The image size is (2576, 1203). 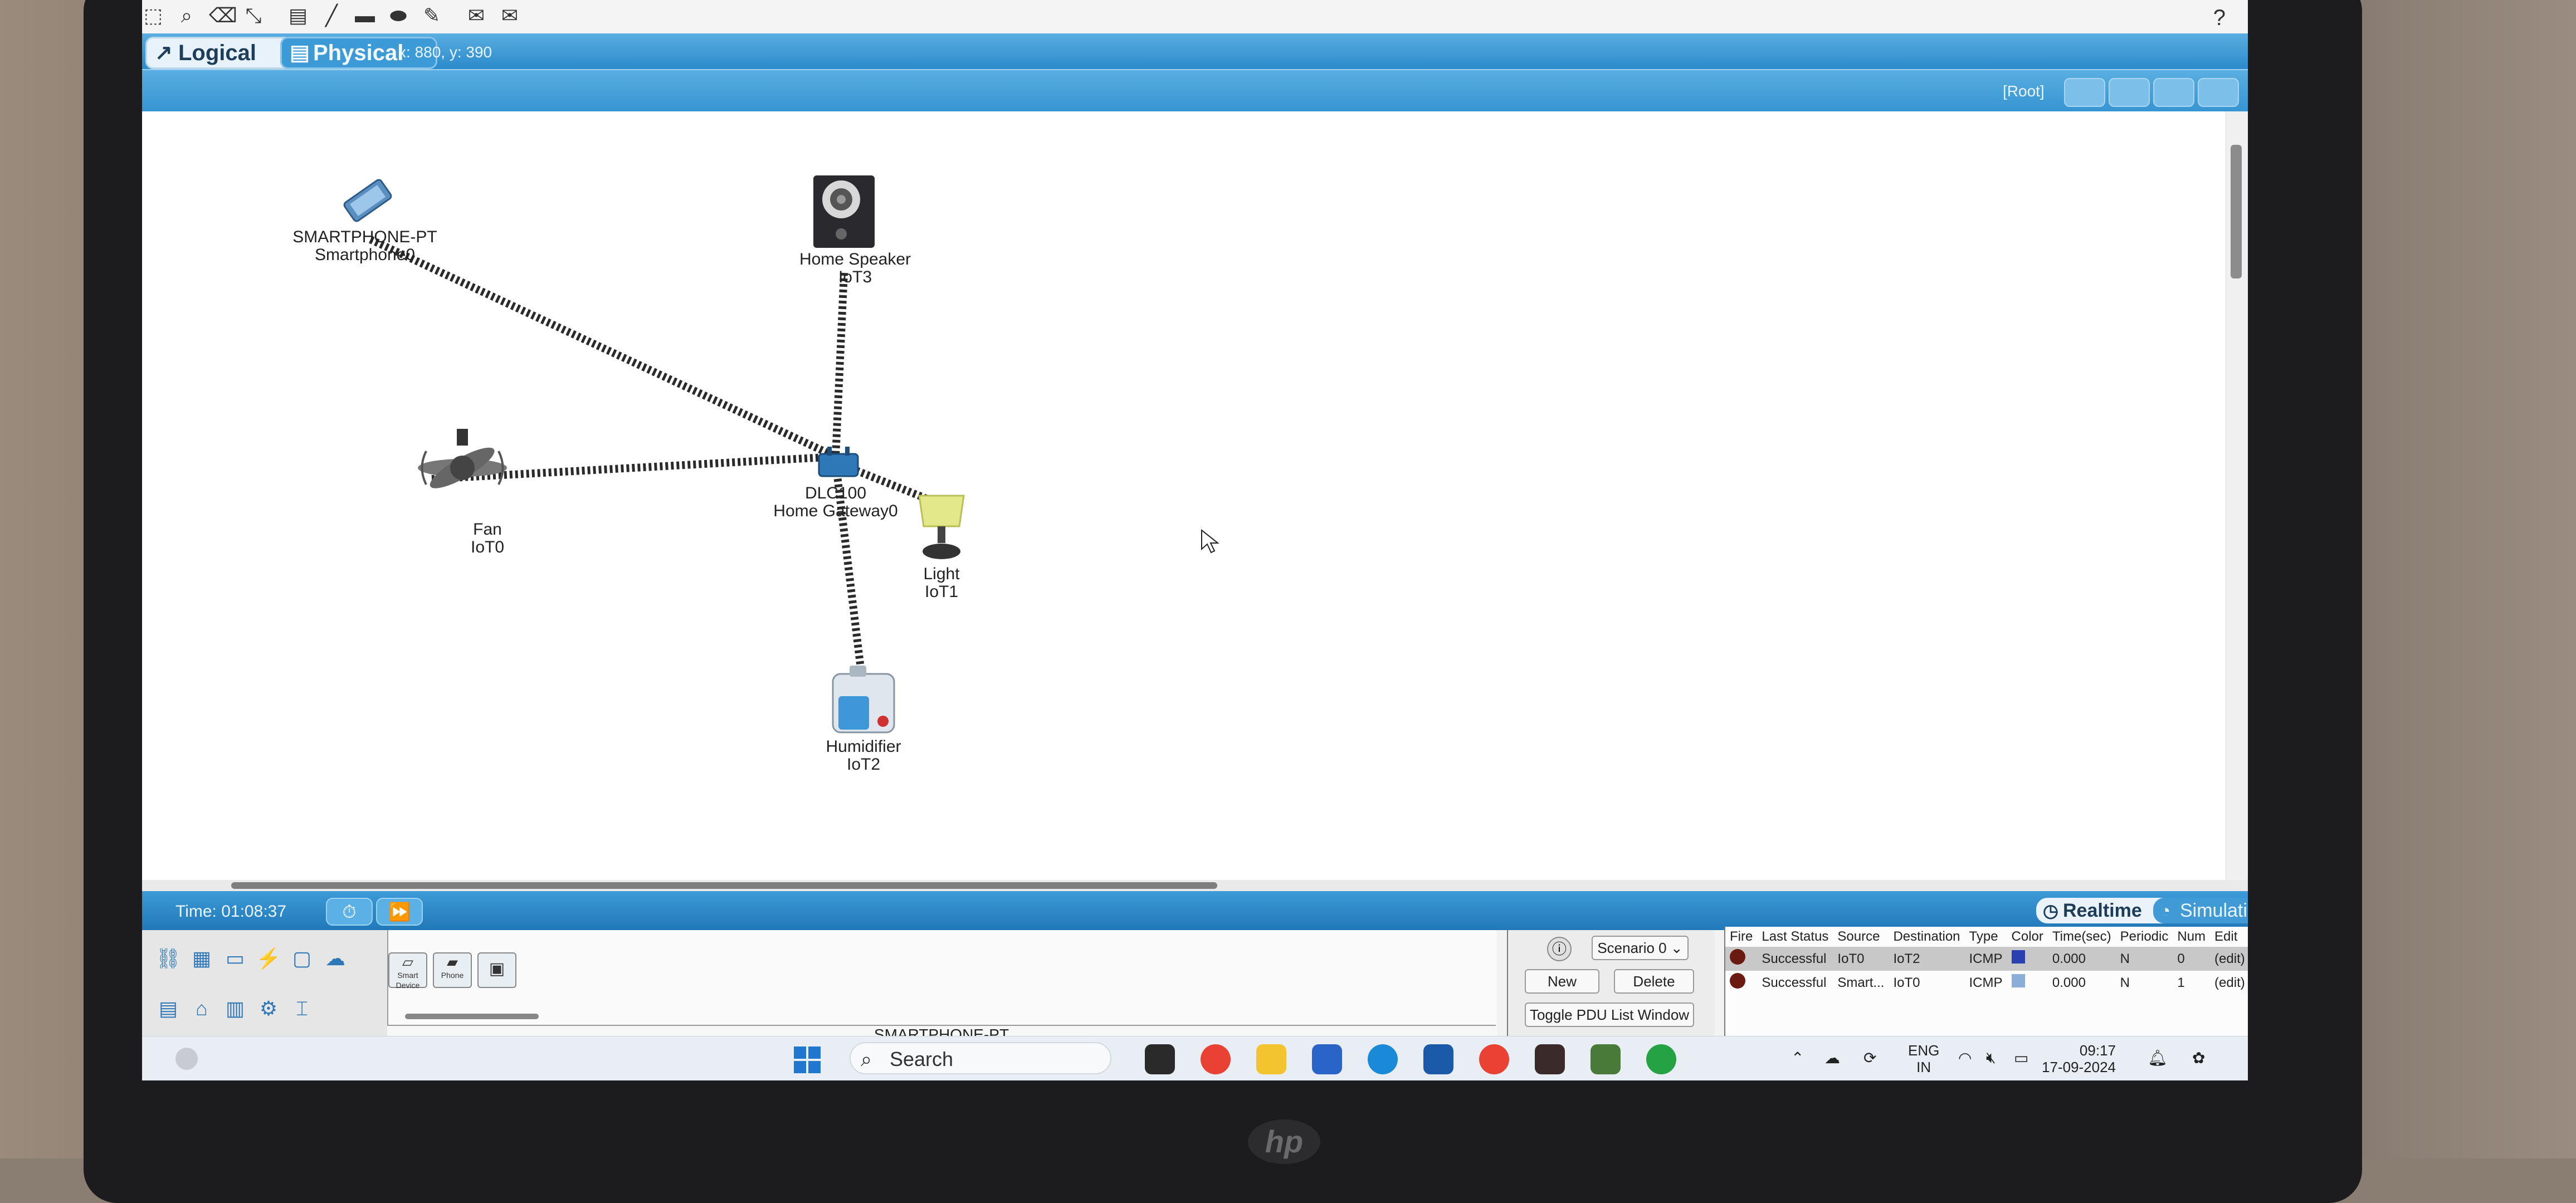 I want to click on realtime-clock-icon: ◷, so click(x=2050, y=911).